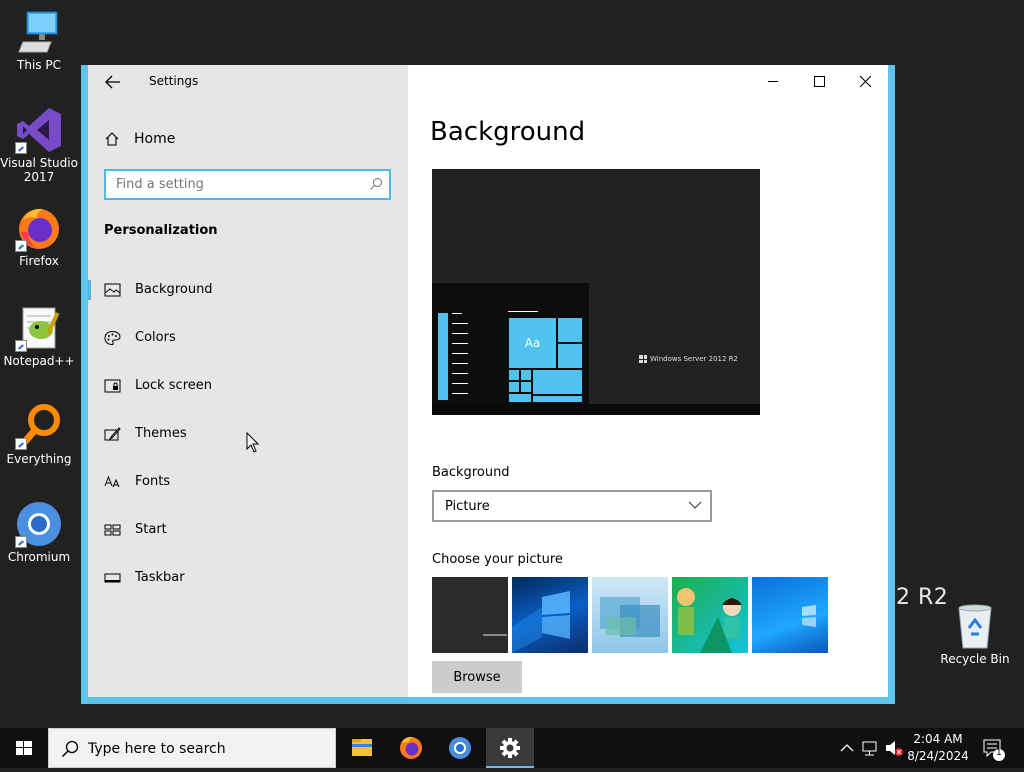  I want to click on minimize-button, so click(773, 81).